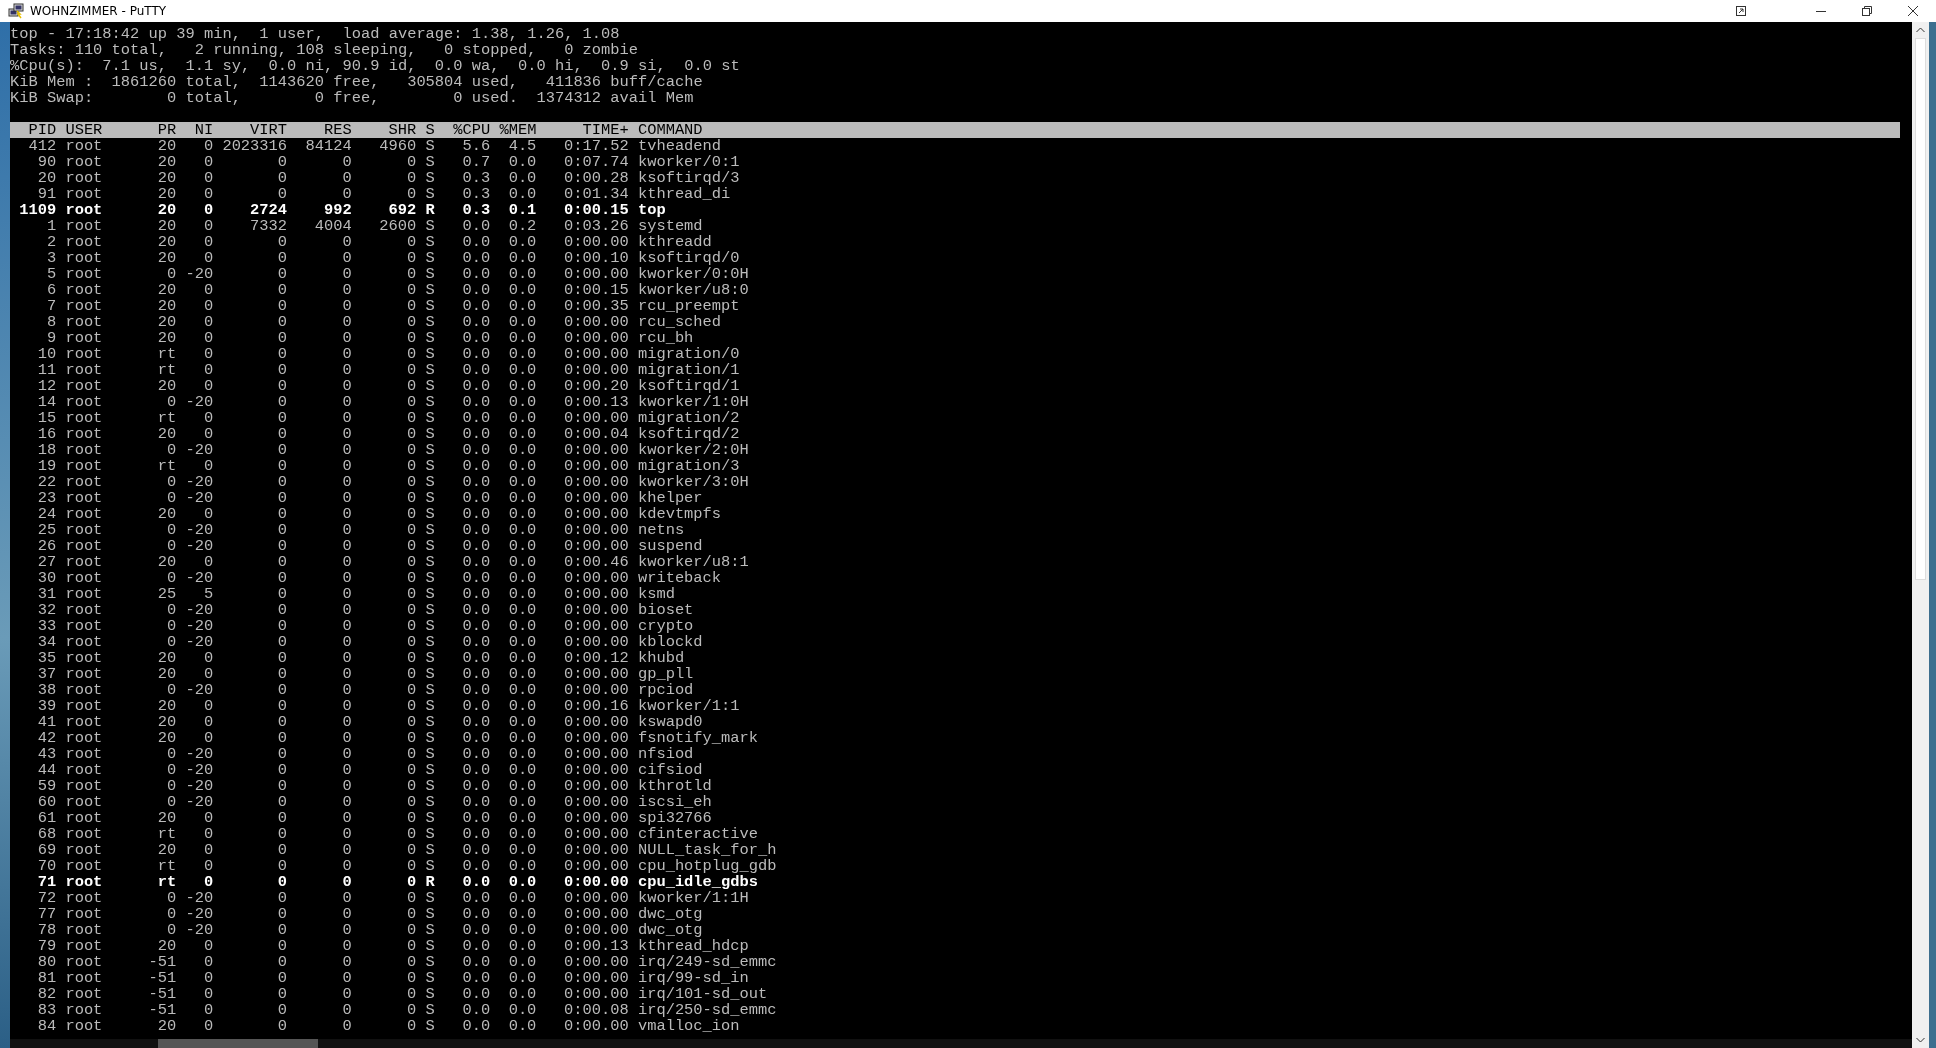  Describe the element at coordinates (670, 930) in the screenshot. I see `table-cell: dwc_otg` at that location.